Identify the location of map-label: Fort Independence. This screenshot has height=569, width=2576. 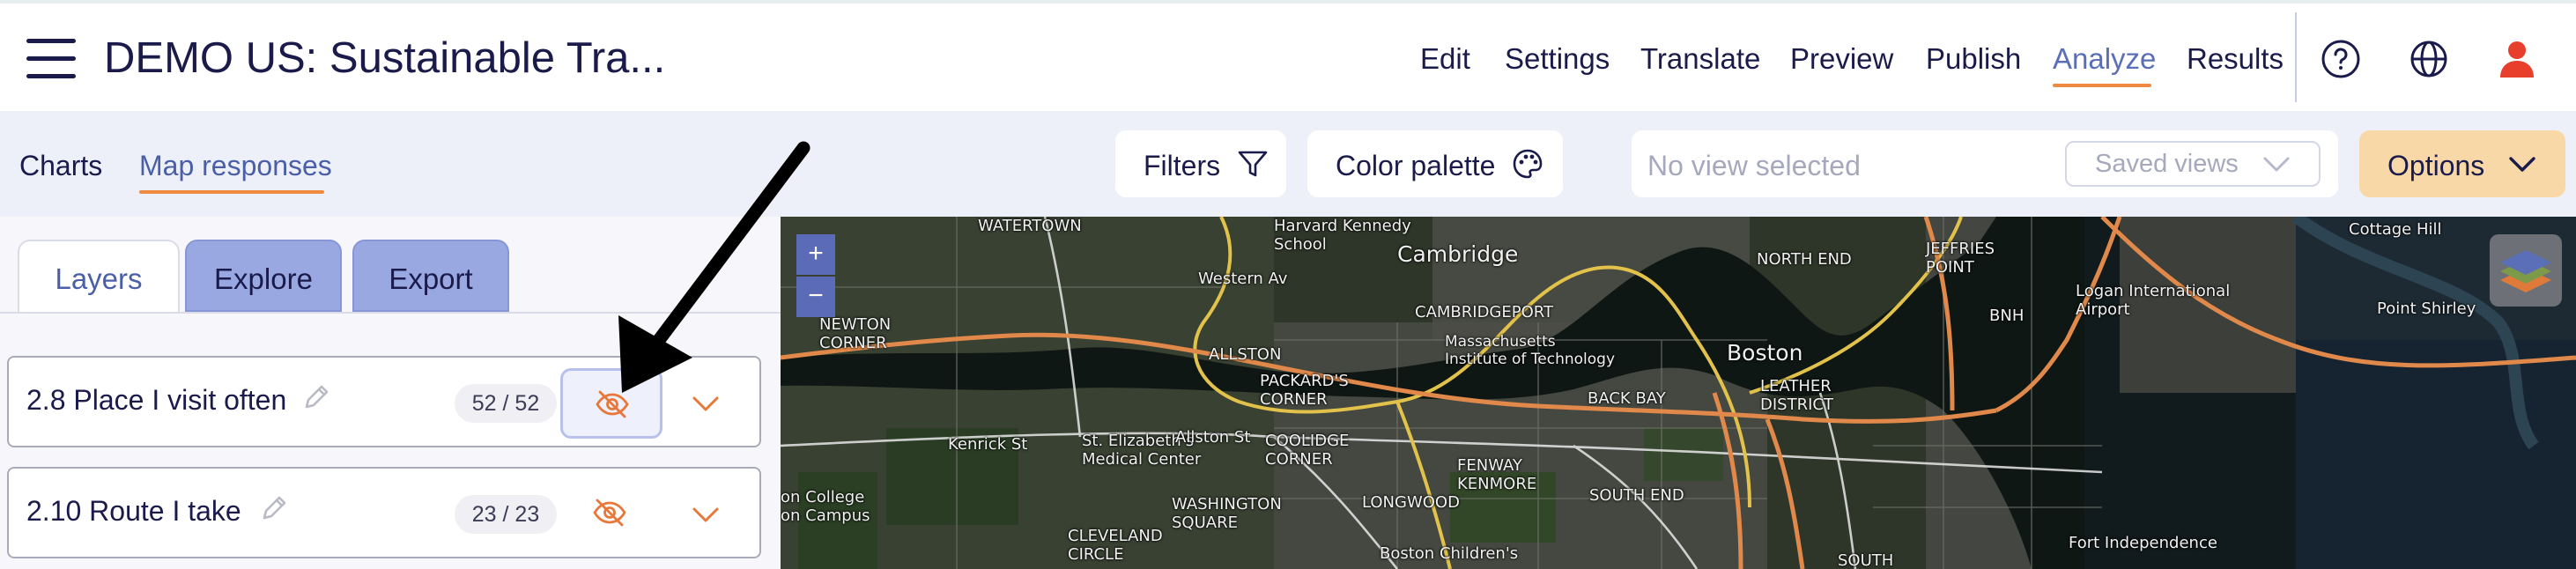
(2143, 543).